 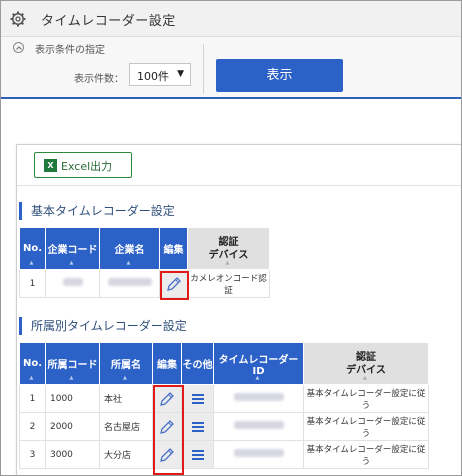 What do you see at coordinates (72, 248) in the screenshot?
I see `column-header-company-code: 企業コード ▲` at bounding box center [72, 248].